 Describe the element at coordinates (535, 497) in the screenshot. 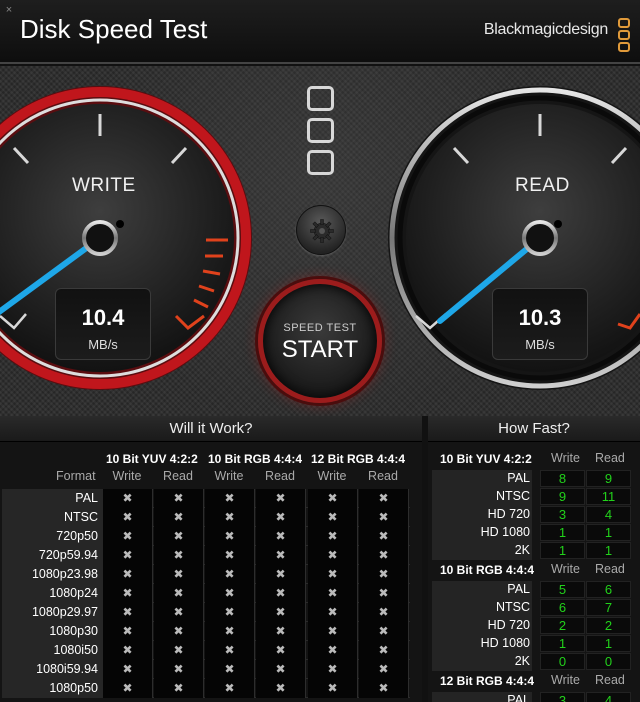

I see `table-row: NTSC 9 11` at that location.